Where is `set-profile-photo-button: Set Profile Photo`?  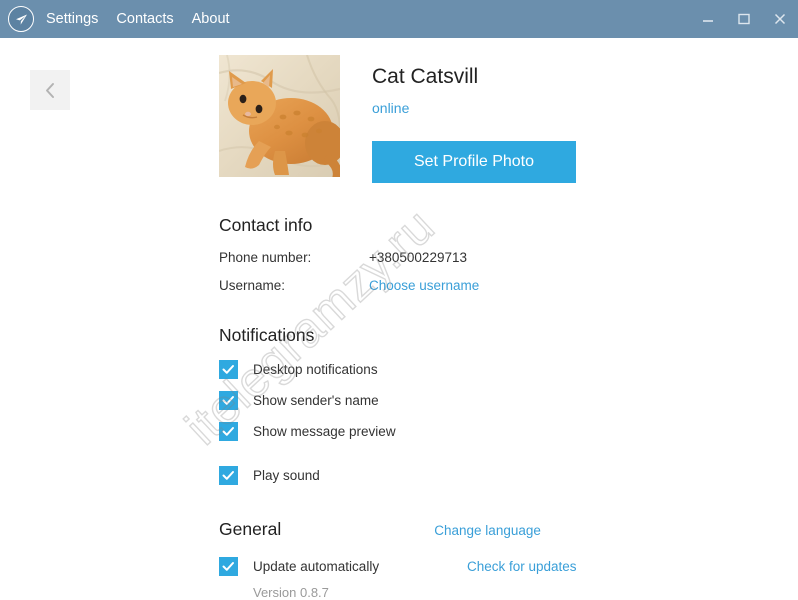
set-profile-photo-button: Set Profile Photo is located at coordinates (474, 162).